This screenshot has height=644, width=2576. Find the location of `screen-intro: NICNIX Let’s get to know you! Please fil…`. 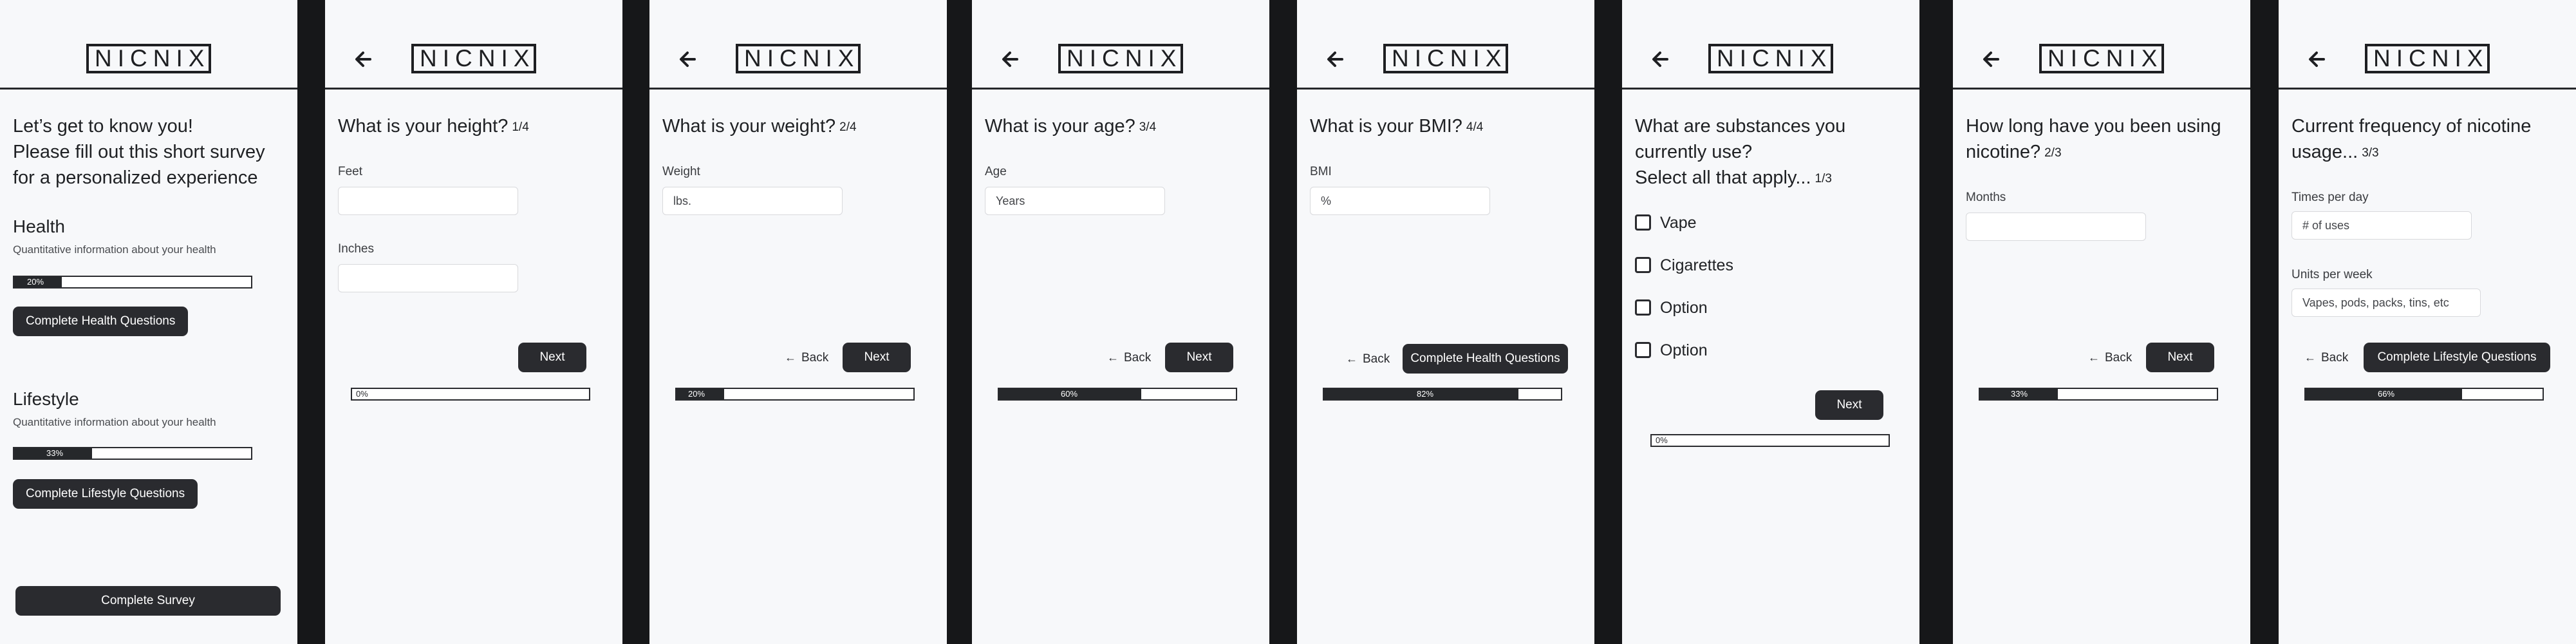

screen-intro: NICNIX Let’s get to know you! Please fil… is located at coordinates (148, 322).